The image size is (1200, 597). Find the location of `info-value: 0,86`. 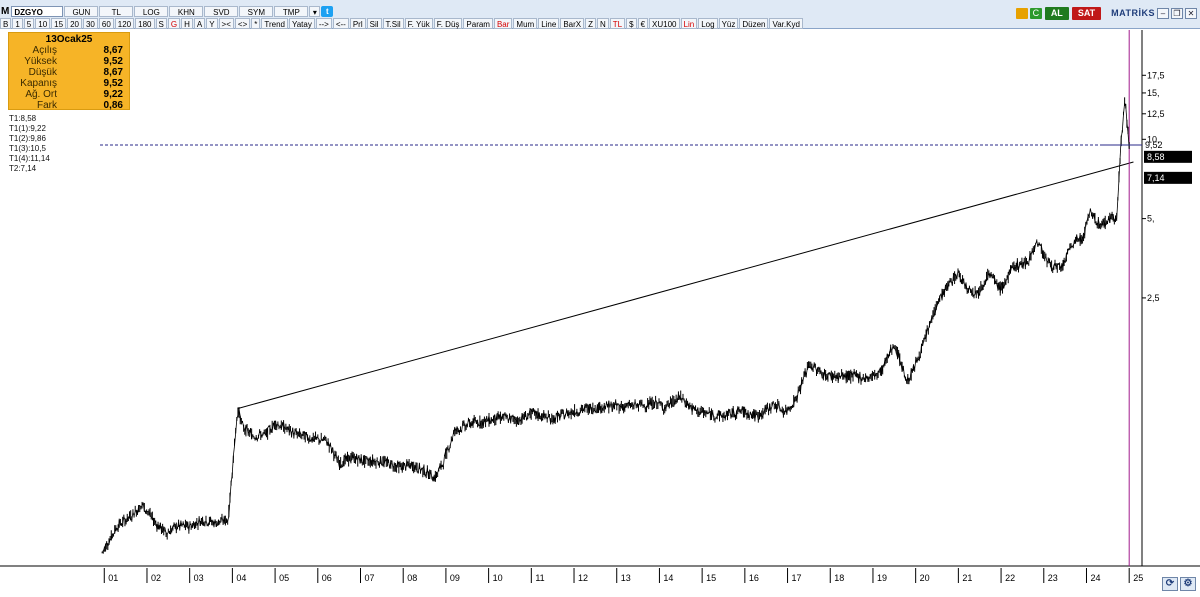

info-value: 0,86 is located at coordinates (113, 105).